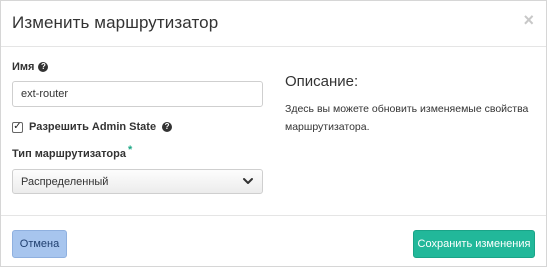 The image size is (547, 267). Describe the element at coordinates (528, 20) in the screenshot. I see `close-icon: ×` at that location.